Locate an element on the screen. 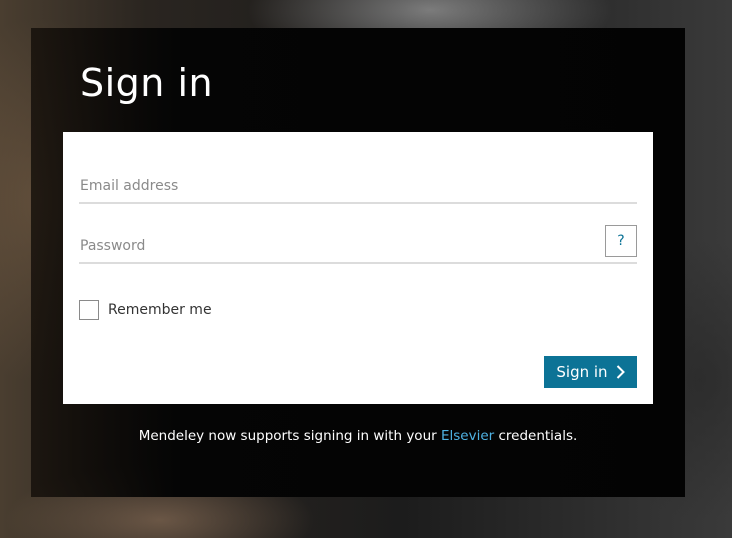  page-title: Sign in is located at coordinates (147, 83).